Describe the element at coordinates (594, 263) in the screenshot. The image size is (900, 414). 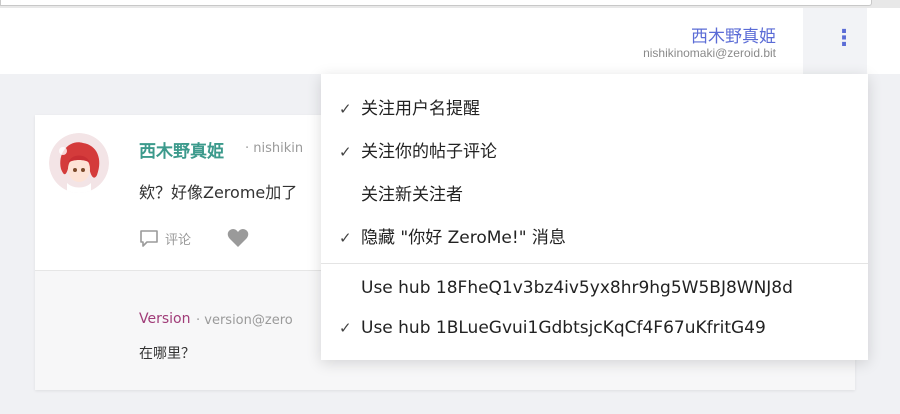
I see `menu-divider` at that location.